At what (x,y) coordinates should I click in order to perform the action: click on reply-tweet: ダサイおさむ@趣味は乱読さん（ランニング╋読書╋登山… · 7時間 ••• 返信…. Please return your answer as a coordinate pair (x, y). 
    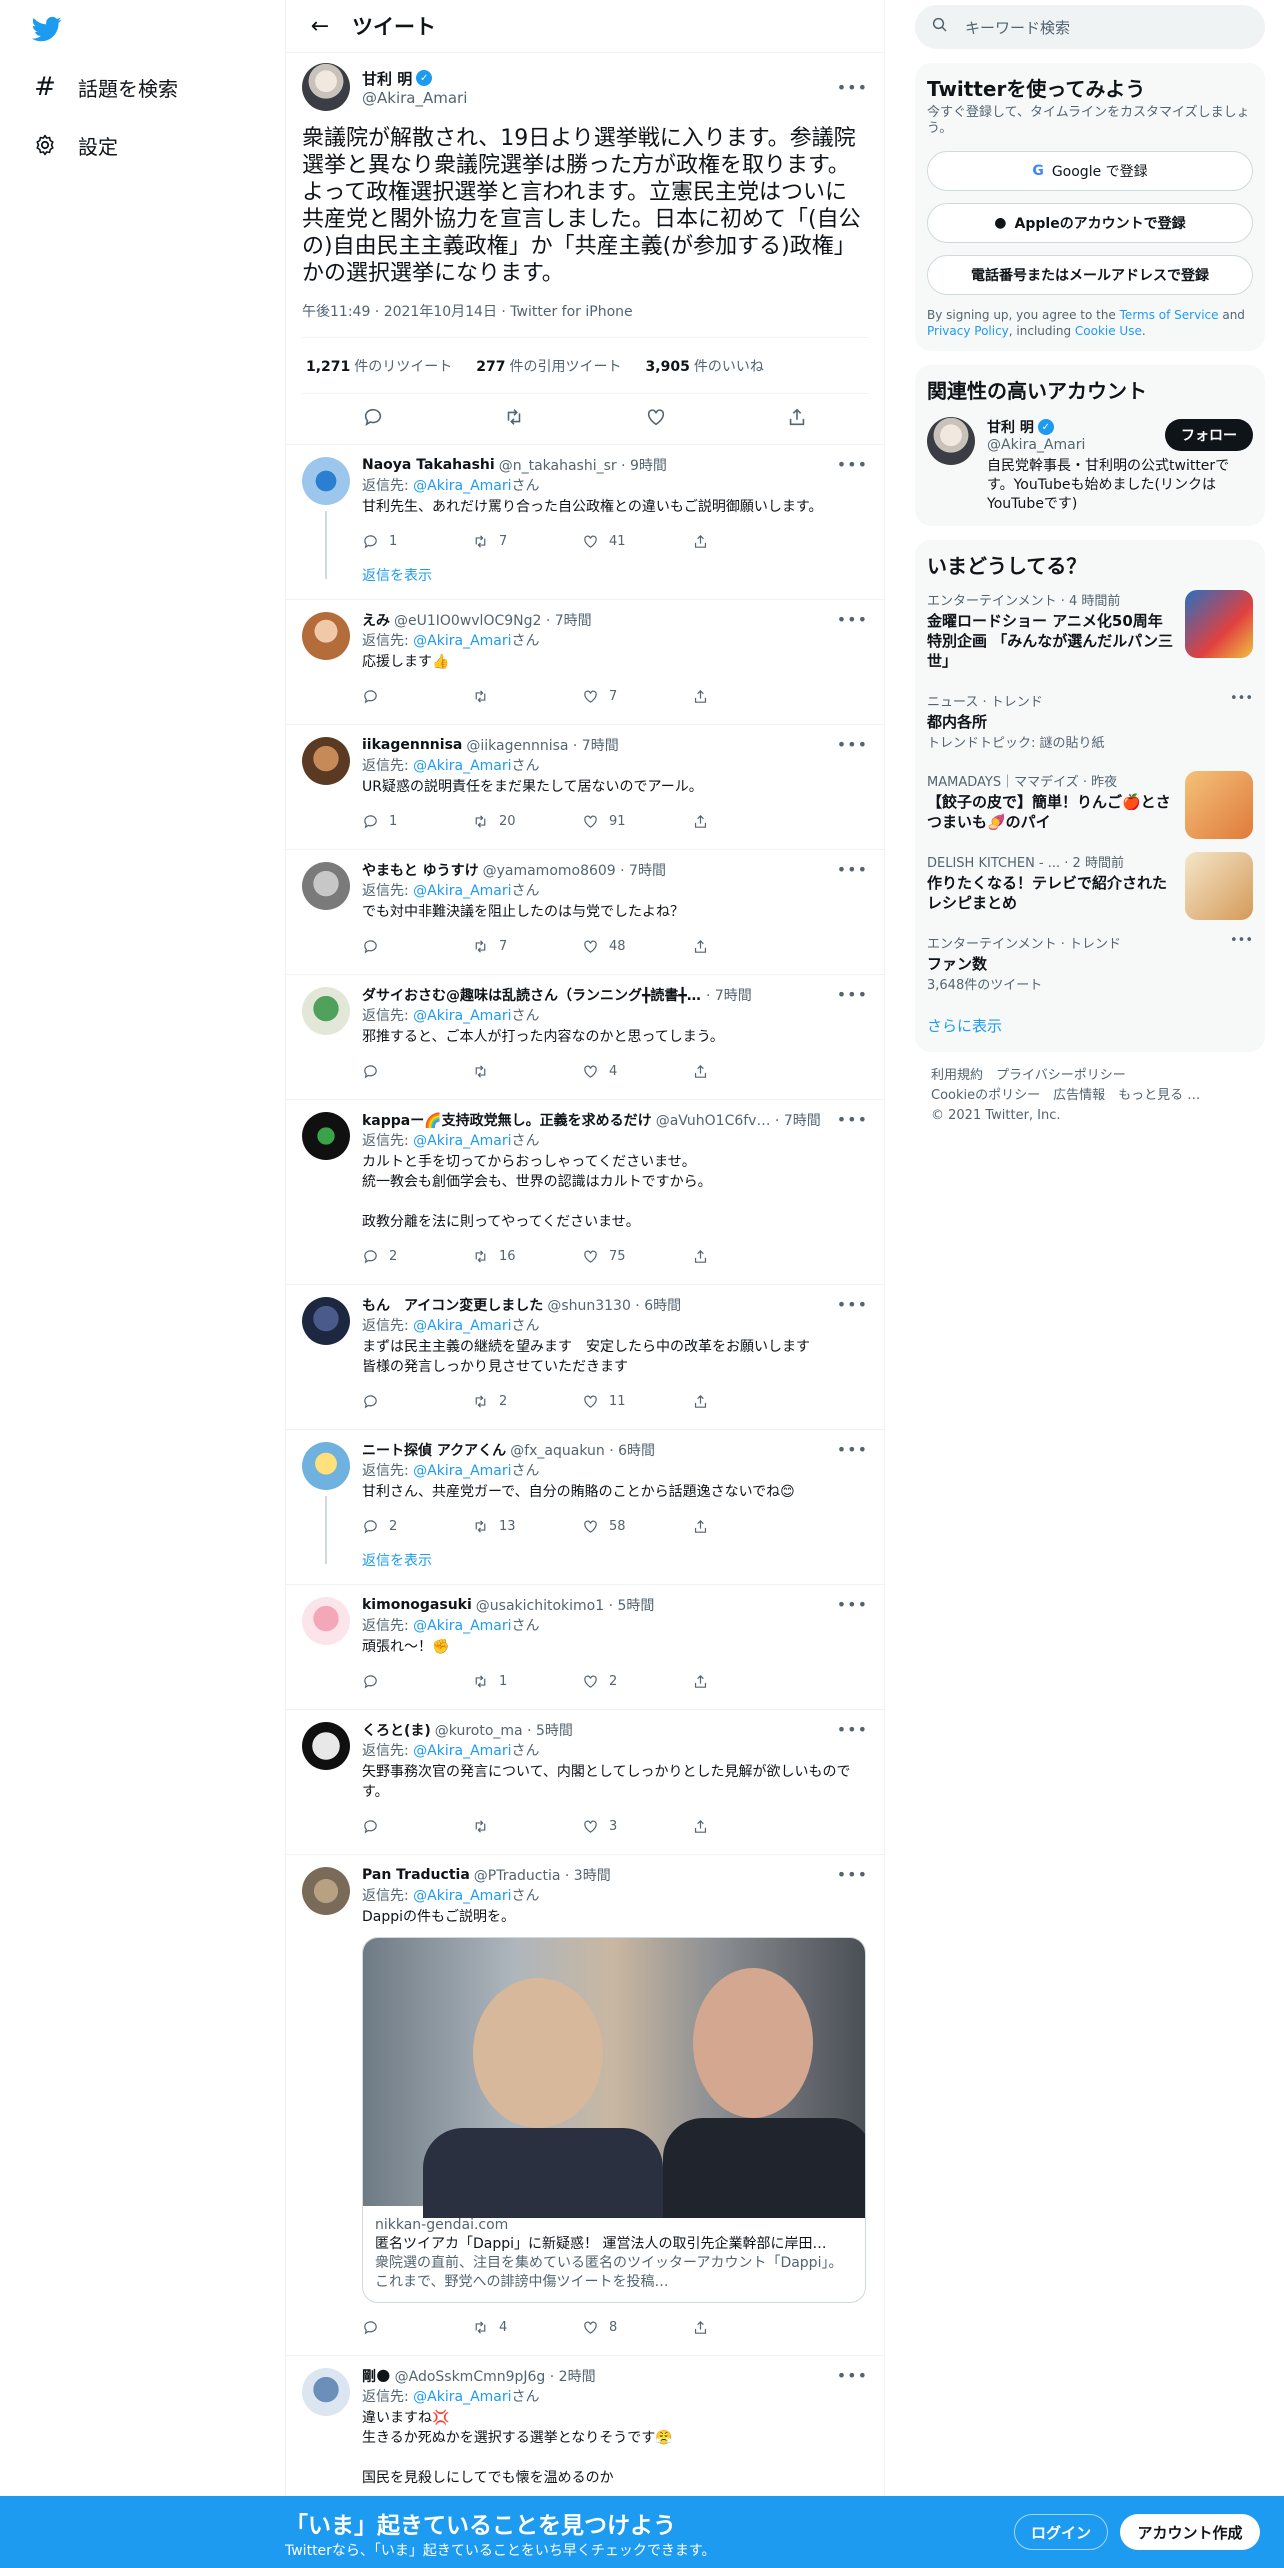
    Looking at the image, I should click on (585, 1037).